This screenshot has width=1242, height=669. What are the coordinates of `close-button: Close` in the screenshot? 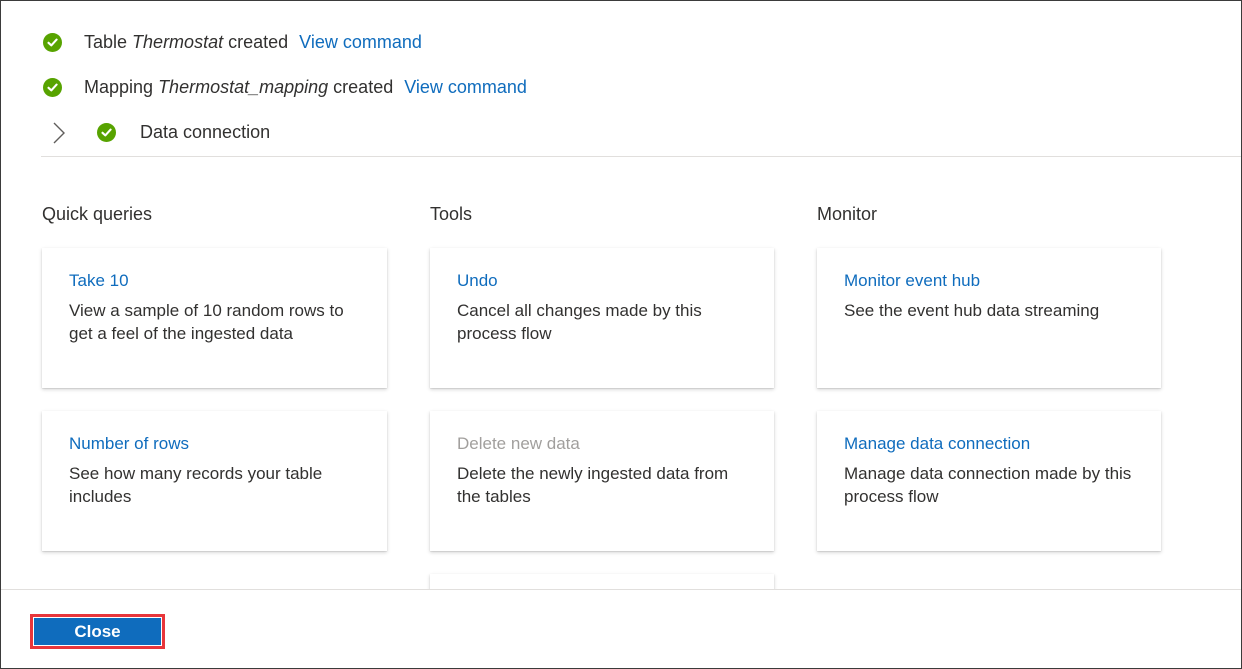 It's located at (97, 631).